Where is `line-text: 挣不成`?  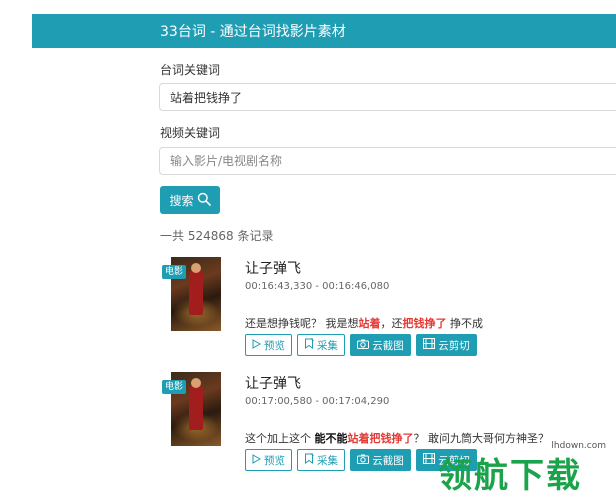 line-text: 挣不成 is located at coordinates (464, 323).